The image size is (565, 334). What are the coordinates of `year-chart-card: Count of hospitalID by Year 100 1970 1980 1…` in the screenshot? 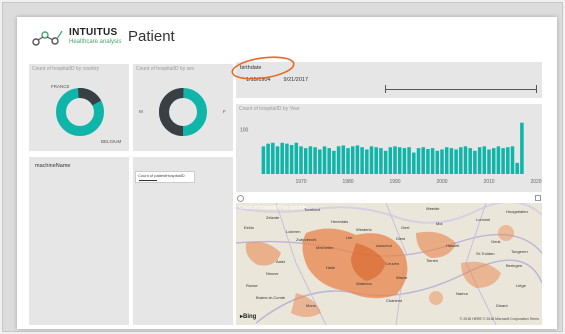 It's located at (389, 148).